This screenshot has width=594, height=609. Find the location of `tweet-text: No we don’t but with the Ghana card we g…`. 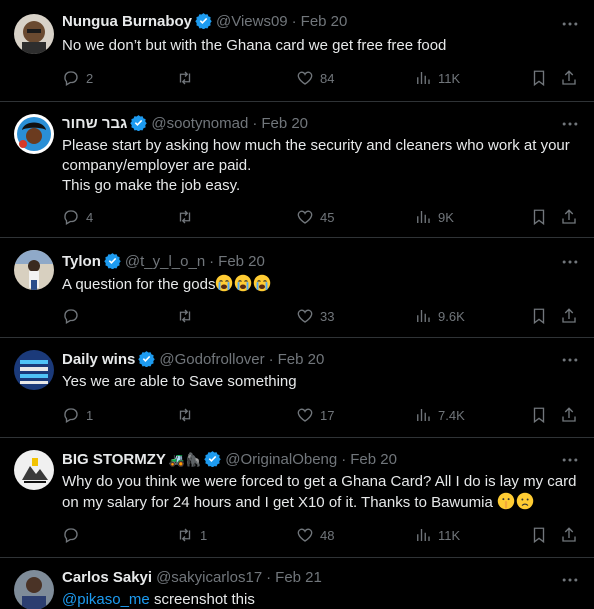

tweet-text: No we don’t but with the Ghana card we g… is located at coordinates (254, 45).